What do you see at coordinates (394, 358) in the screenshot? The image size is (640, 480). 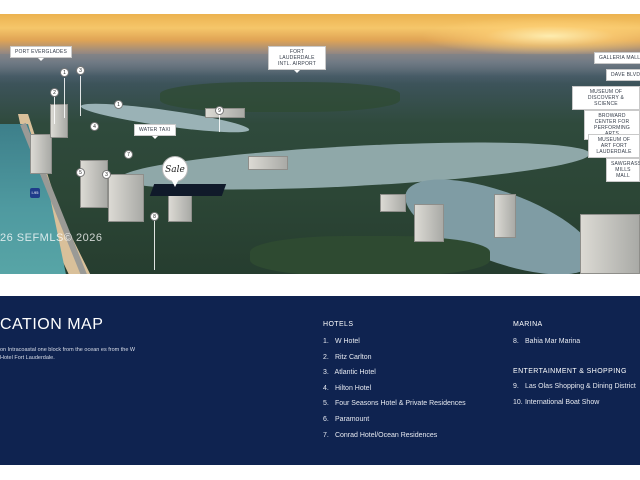 I see `list-item: 2. Ritz Carlton` at bounding box center [394, 358].